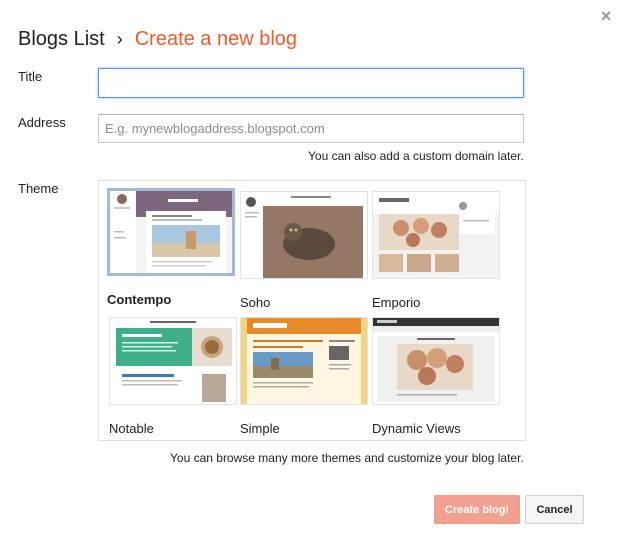  Describe the element at coordinates (119, 38) in the screenshot. I see `breadcrumb-chevron-icon: ›` at that location.